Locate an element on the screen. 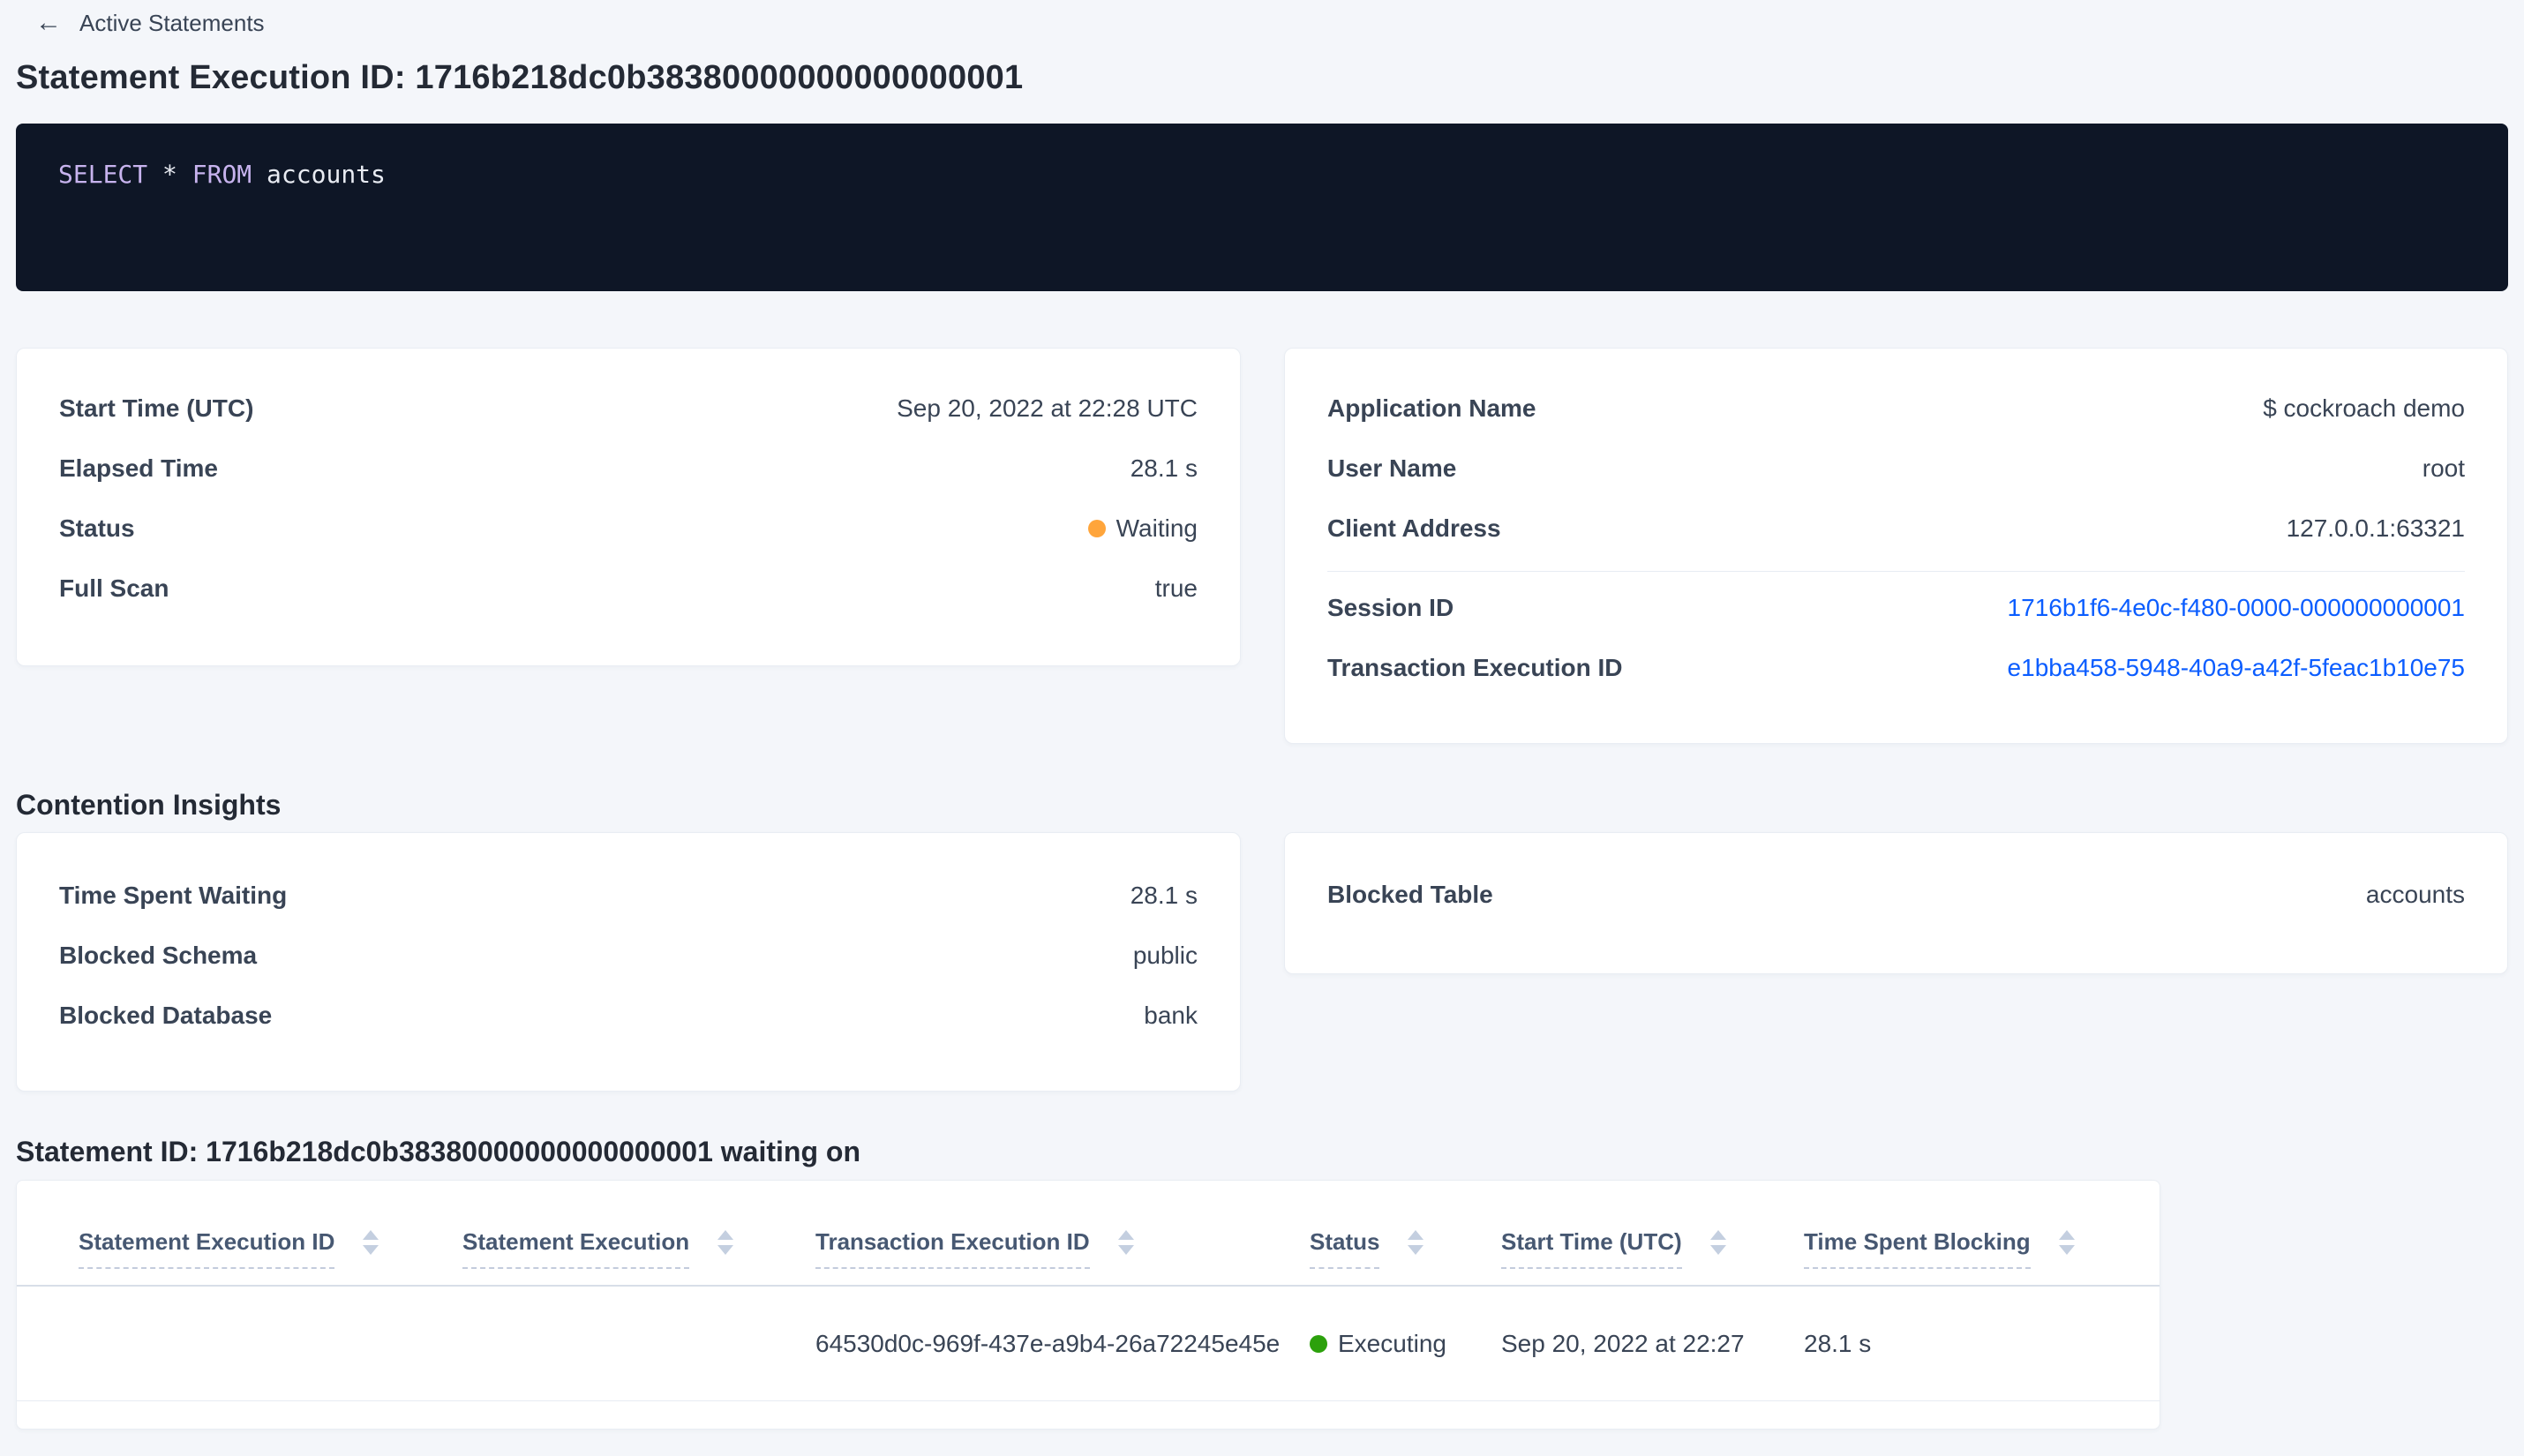 This screenshot has height=1456, width=2524. client-address-value: 127.0.0.1:63321 is located at coordinates (2375, 528).